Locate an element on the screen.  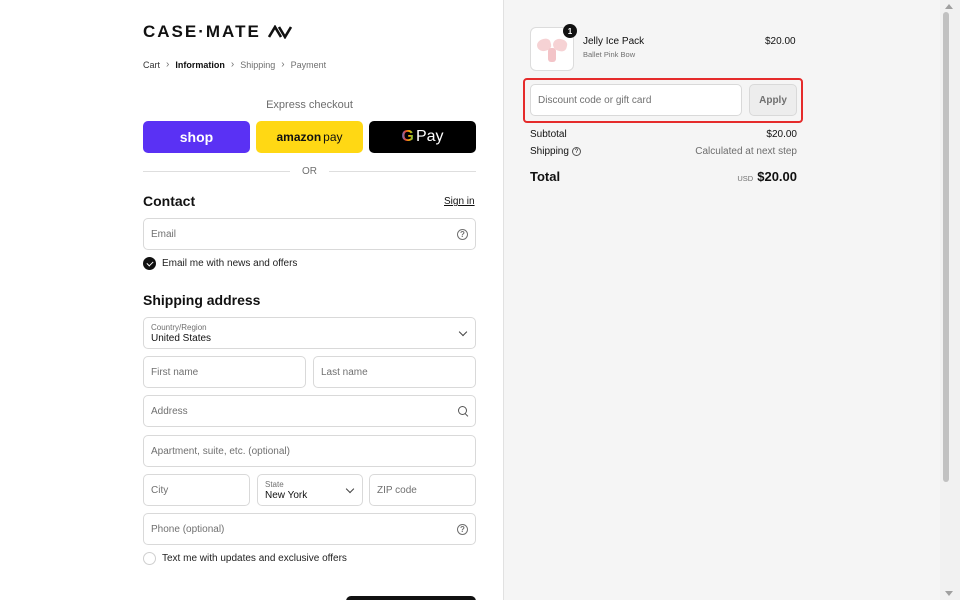
search-icon is located at coordinates (463, 411).